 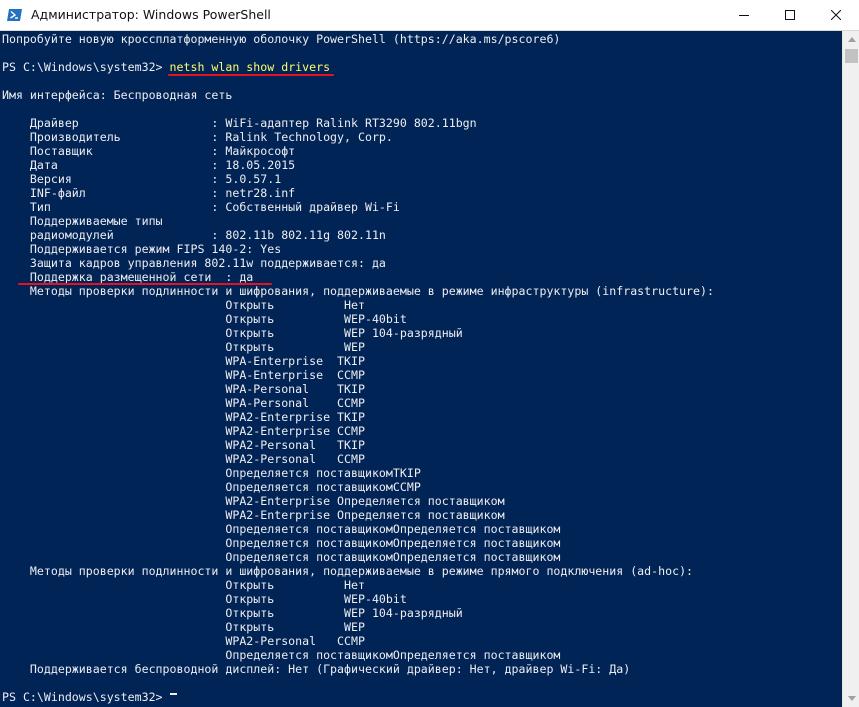 I want to click on console-line: PS C:\Windows\system32>, so click(x=86, y=697).